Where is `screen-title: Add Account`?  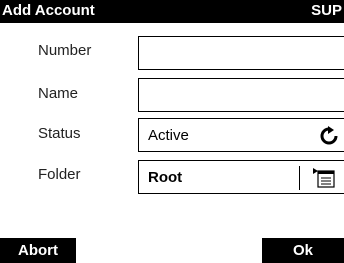 screen-title: Add Account is located at coordinates (48, 10).